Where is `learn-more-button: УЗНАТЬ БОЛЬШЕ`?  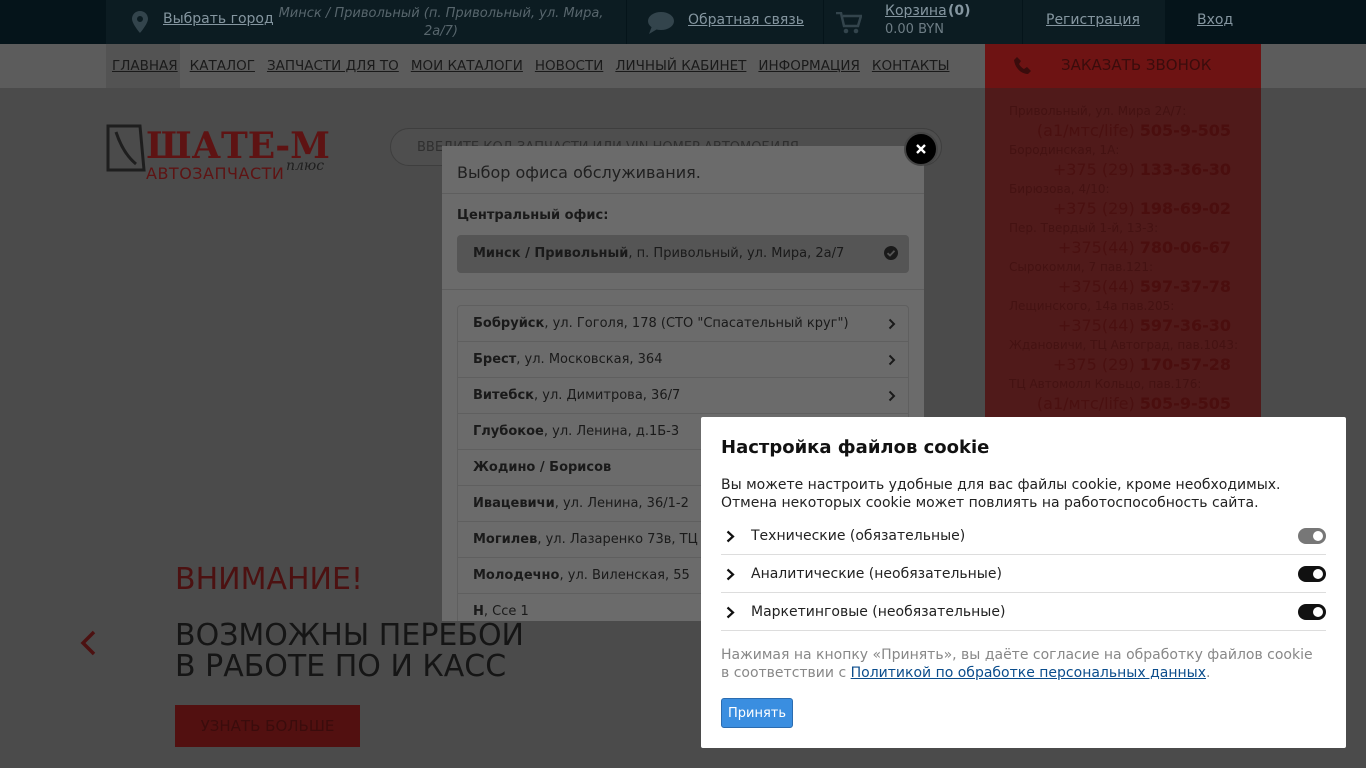
learn-more-button: УЗНАТЬ БОЛЬШЕ is located at coordinates (267, 726).